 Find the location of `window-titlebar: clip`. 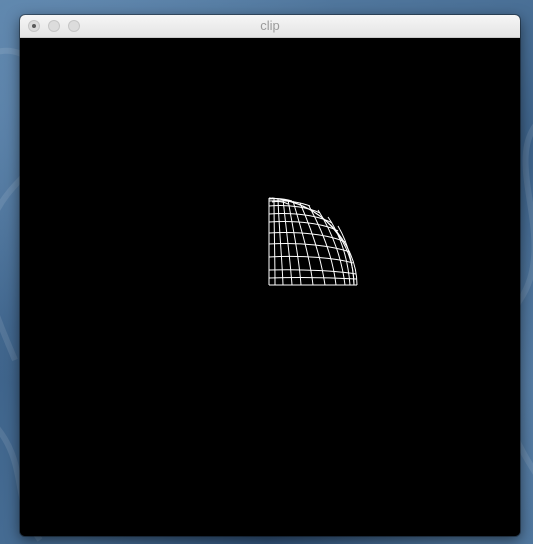

window-titlebar: clip is located at coordinates (270, 26).